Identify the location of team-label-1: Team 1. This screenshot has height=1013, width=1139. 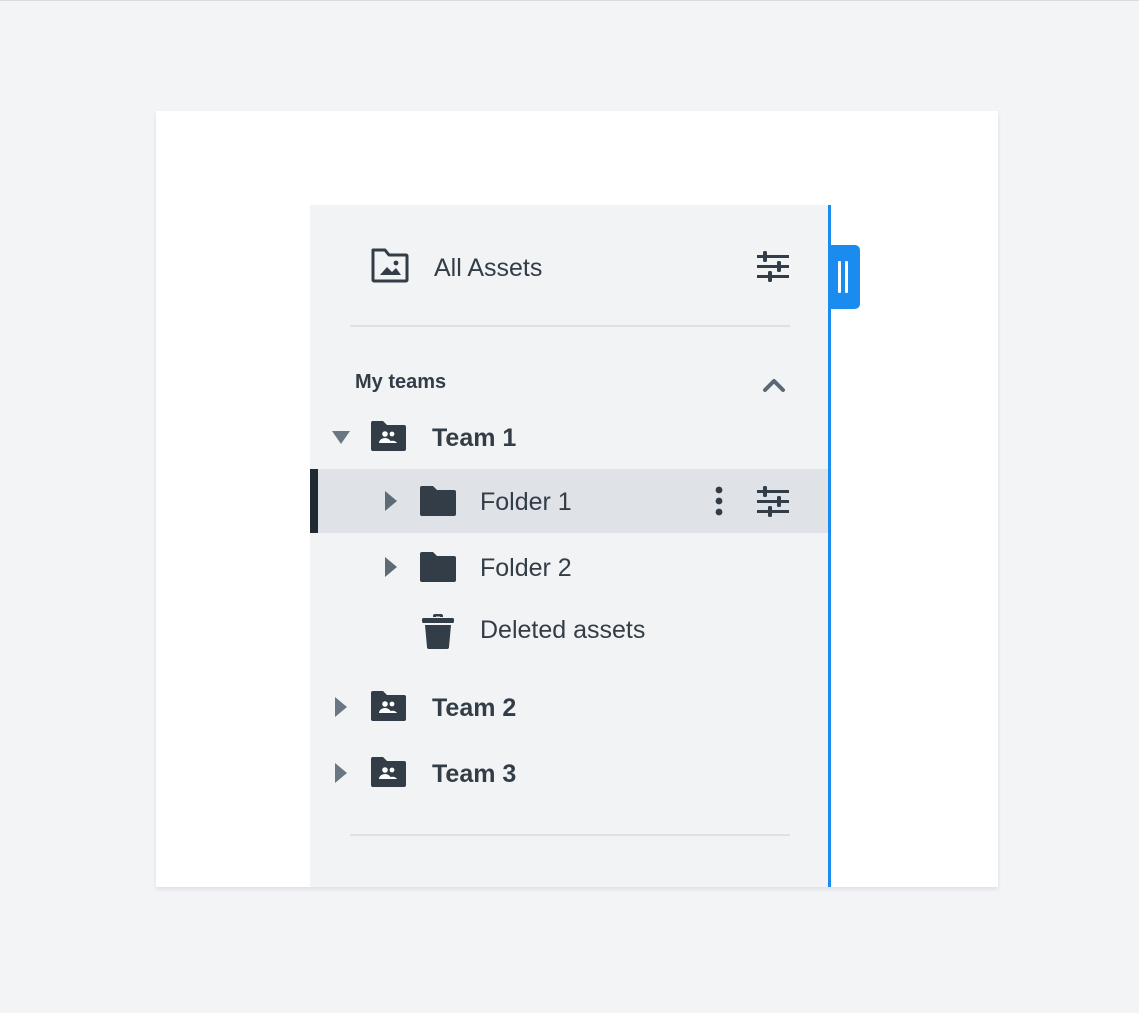
(474, 438).